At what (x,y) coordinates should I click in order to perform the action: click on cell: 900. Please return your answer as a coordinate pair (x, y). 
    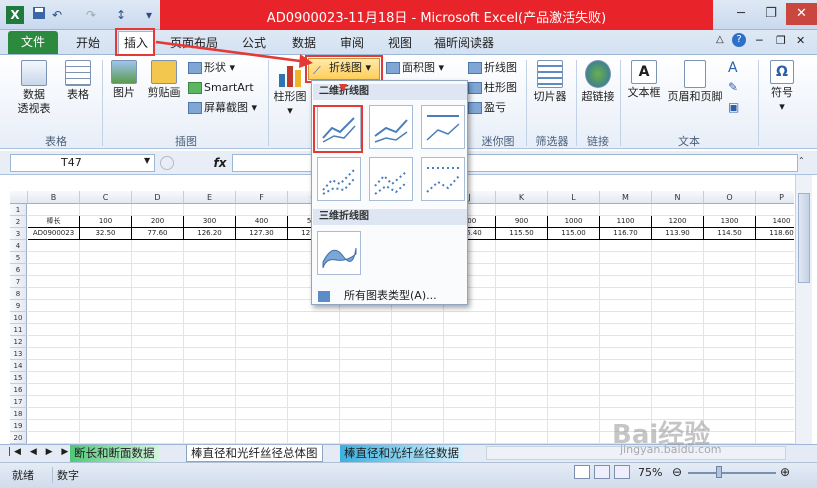
    Looking at the image, I should click on (522, 222).